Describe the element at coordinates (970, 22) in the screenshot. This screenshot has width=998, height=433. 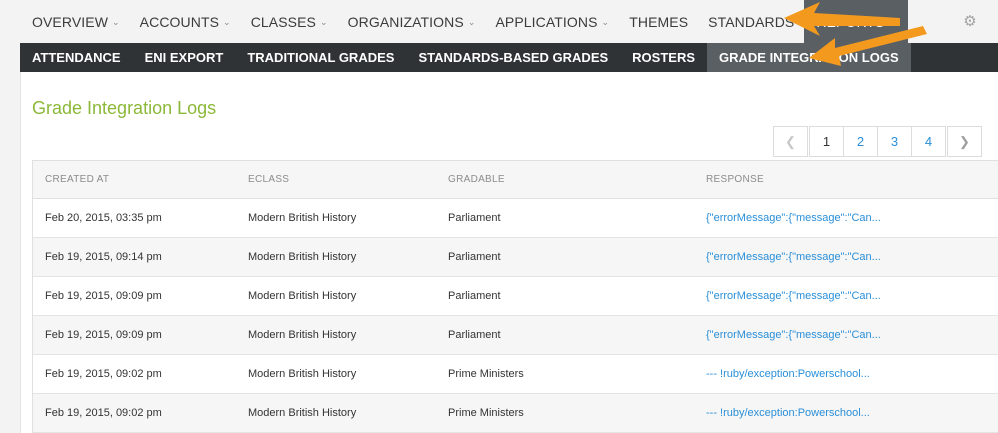
I see `gear-icon: ⚙` at that location.